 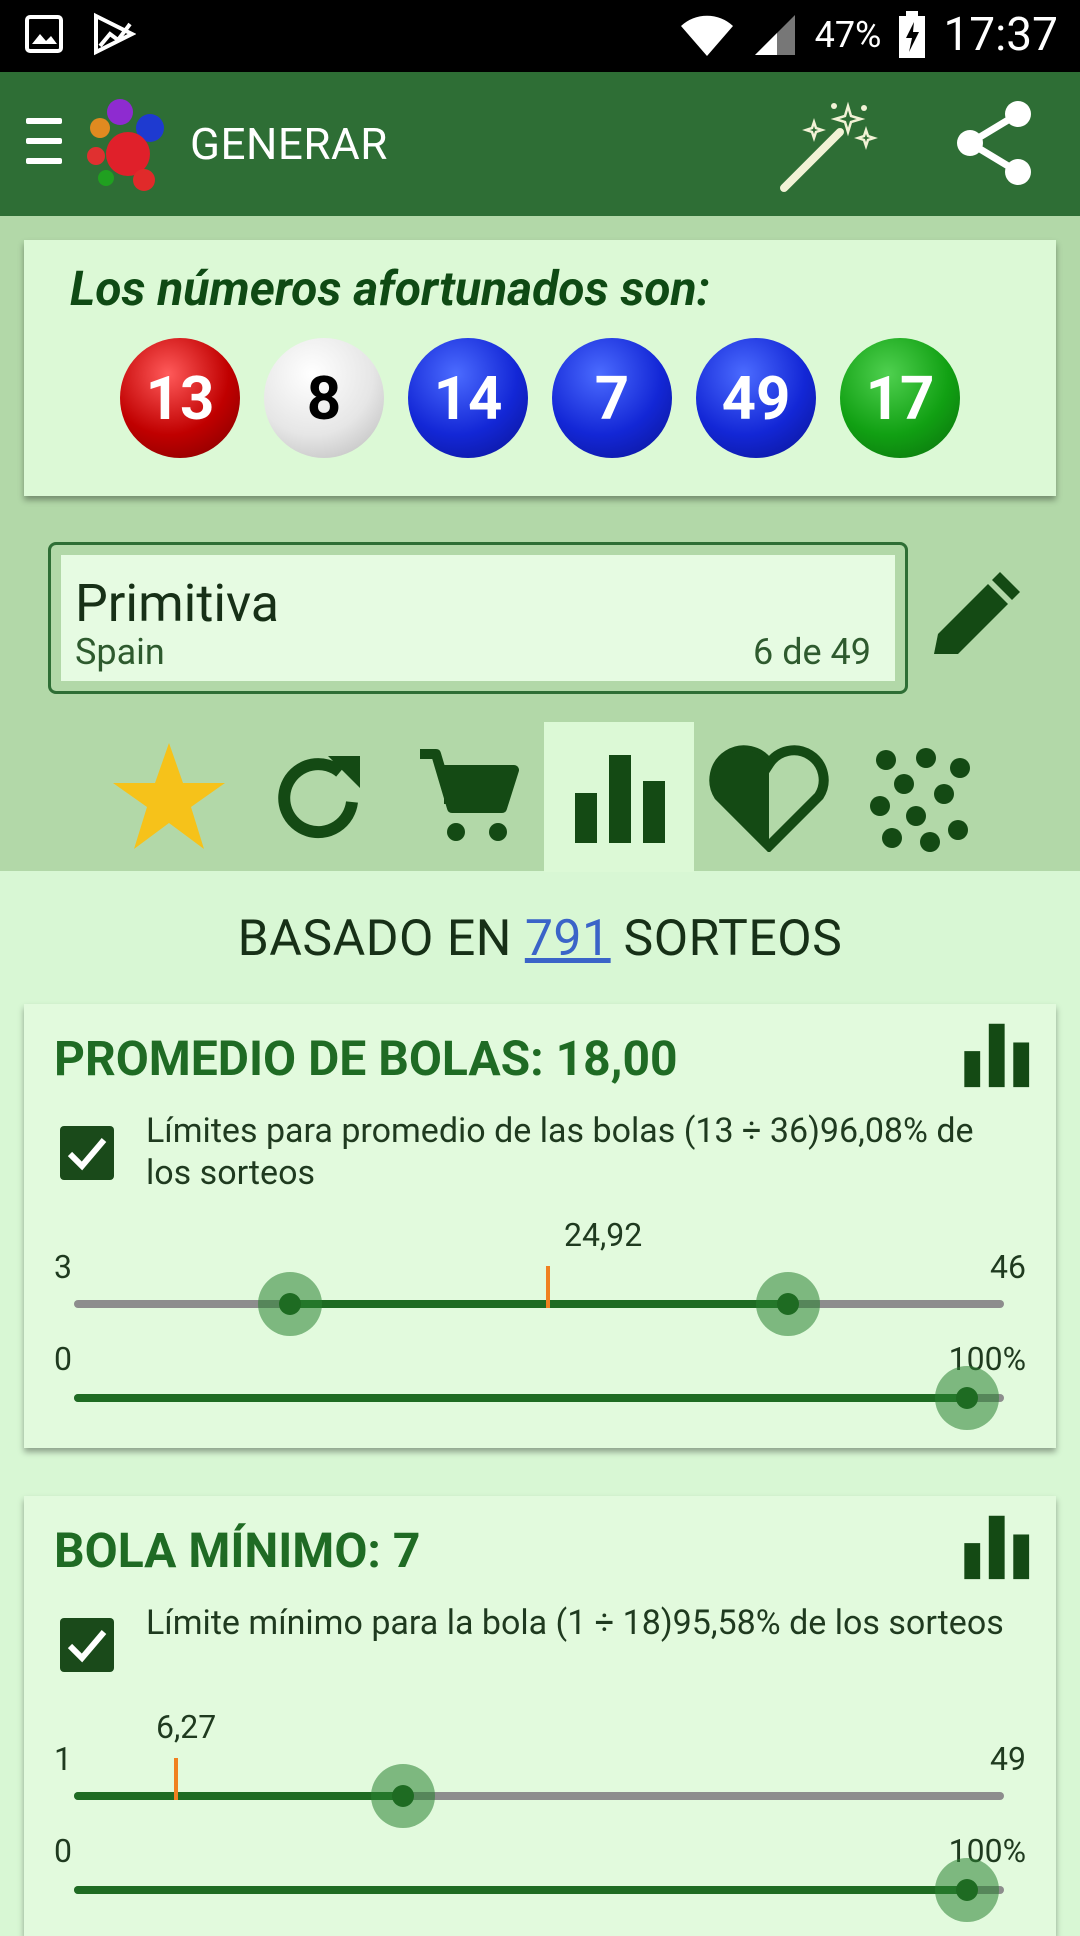 What do you see at coordinates (366, 1058) in the screenshot?
I see `filter-title: PROMEDIO DE BOLAS: 18,00` at bounding box center [366, 1058].